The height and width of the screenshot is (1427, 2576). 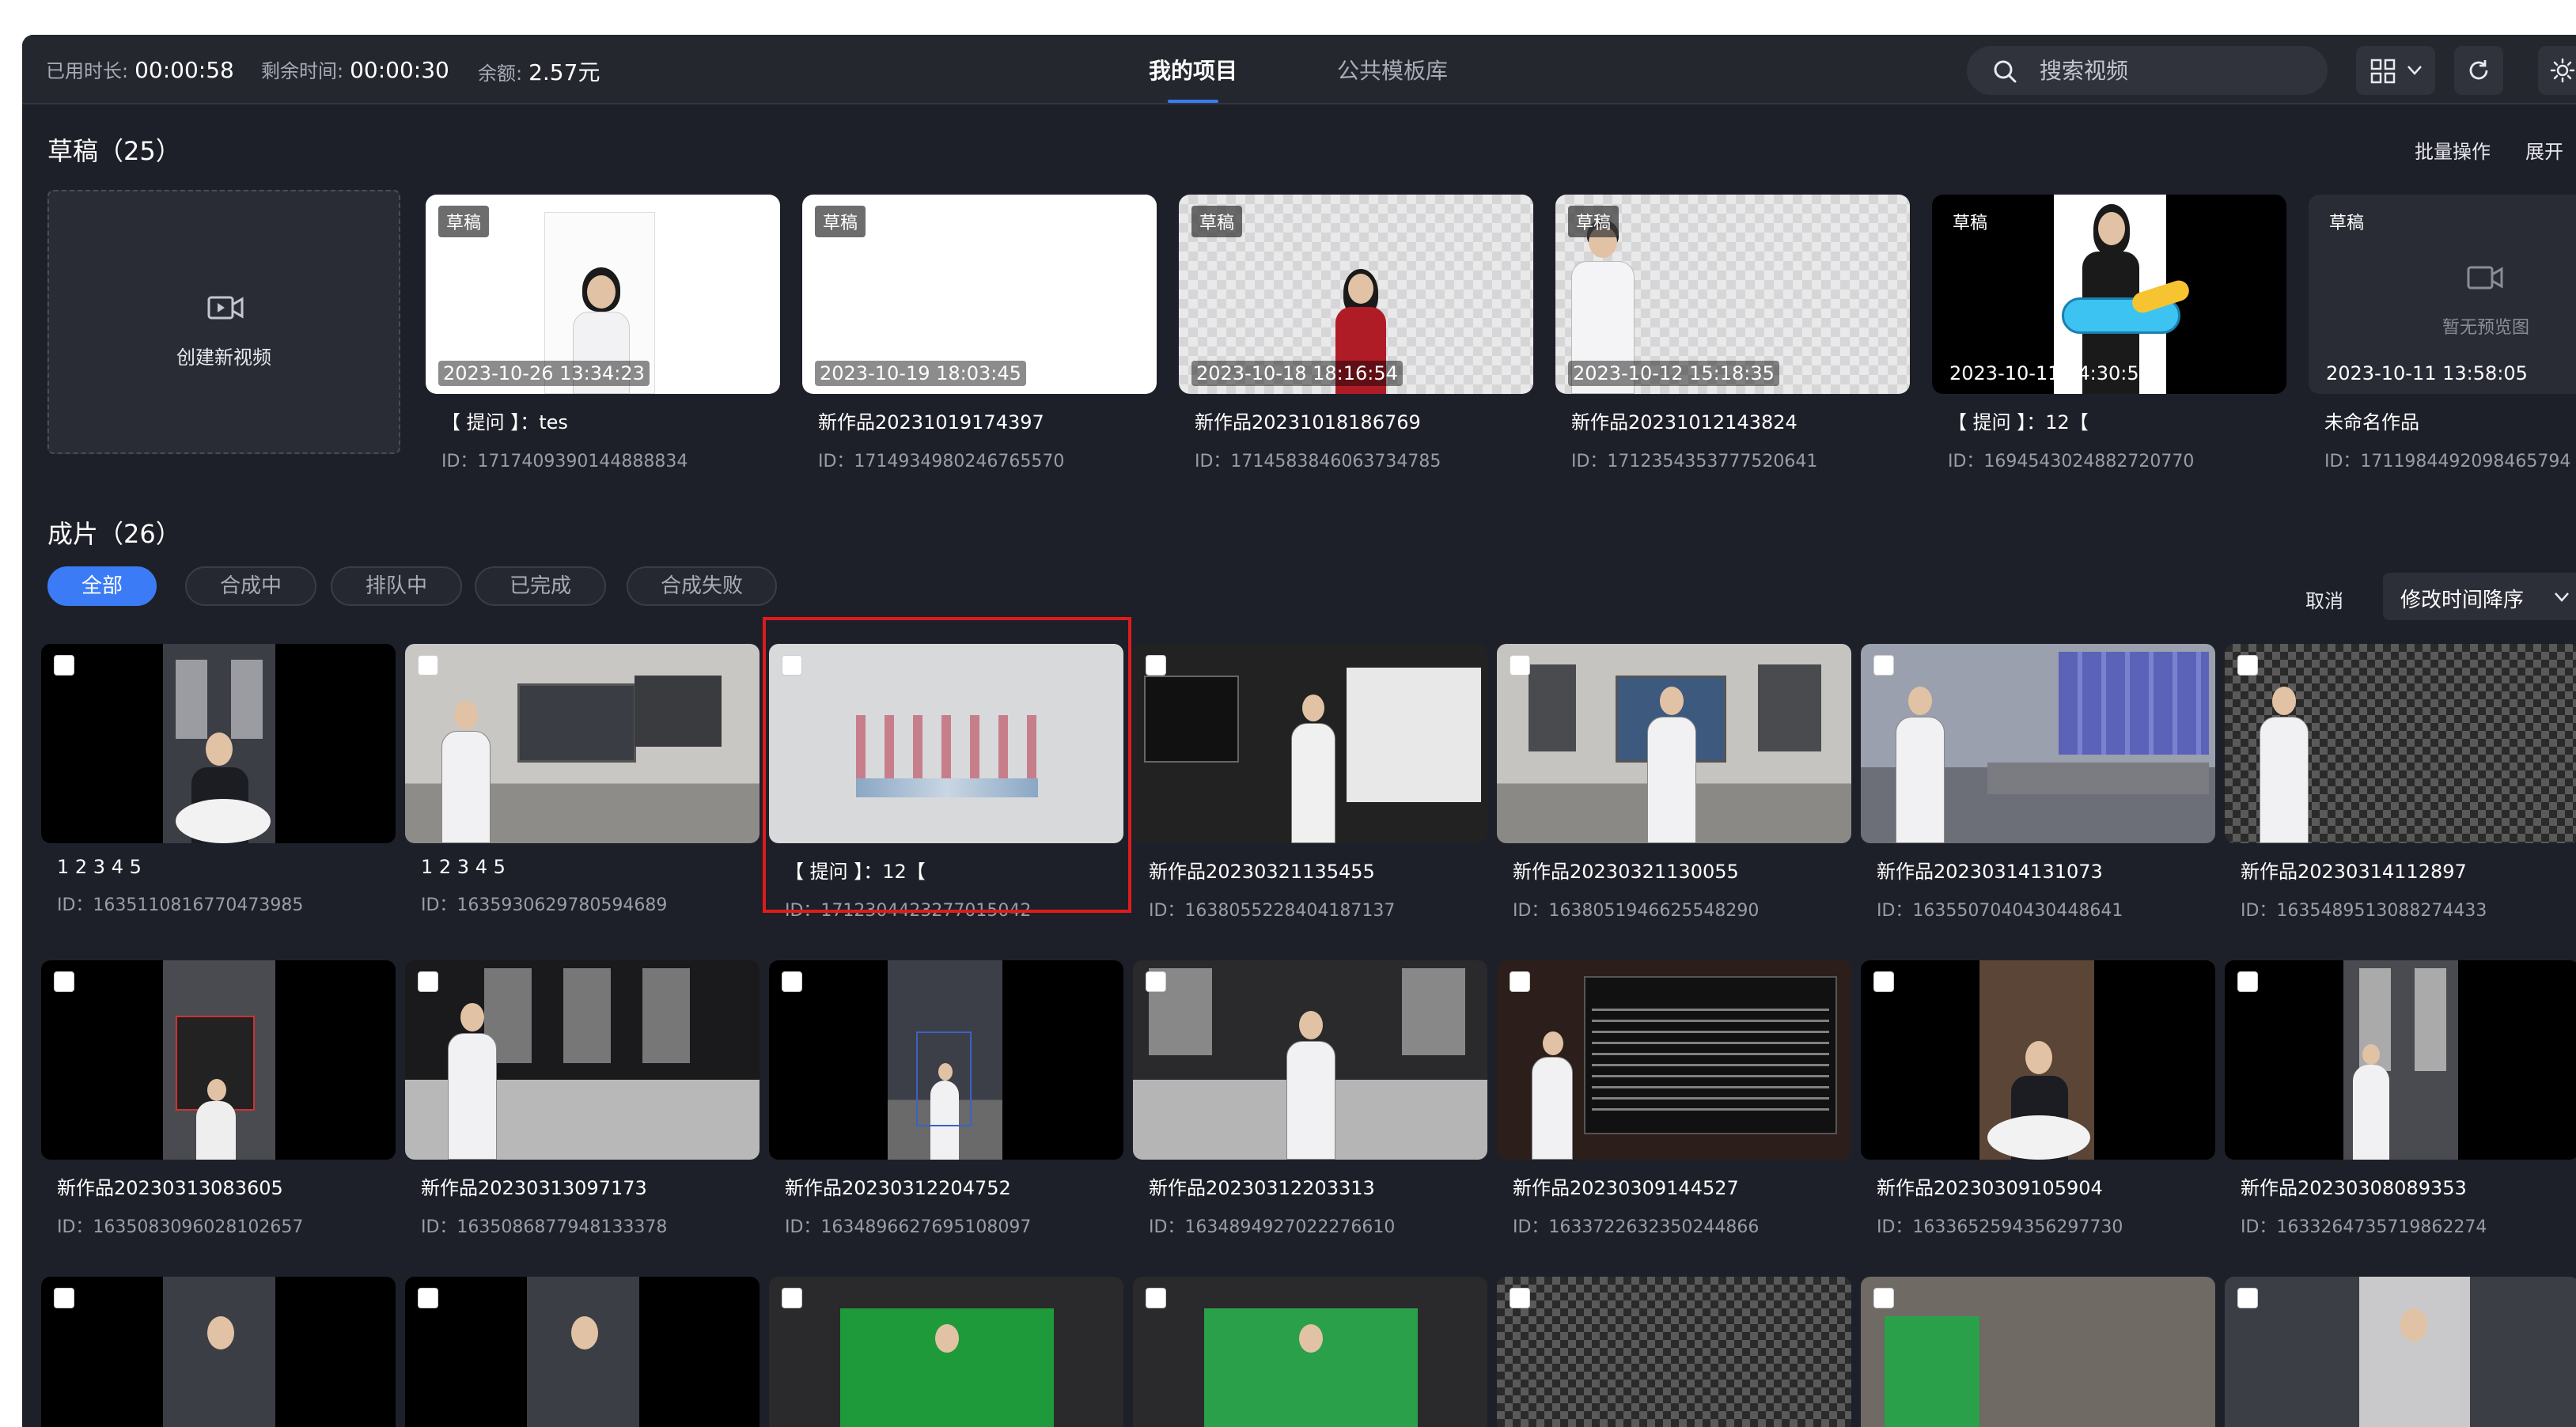 I want to click on draft-date: 2023-10-18 18:16:54, so click(x=1297, y=373).